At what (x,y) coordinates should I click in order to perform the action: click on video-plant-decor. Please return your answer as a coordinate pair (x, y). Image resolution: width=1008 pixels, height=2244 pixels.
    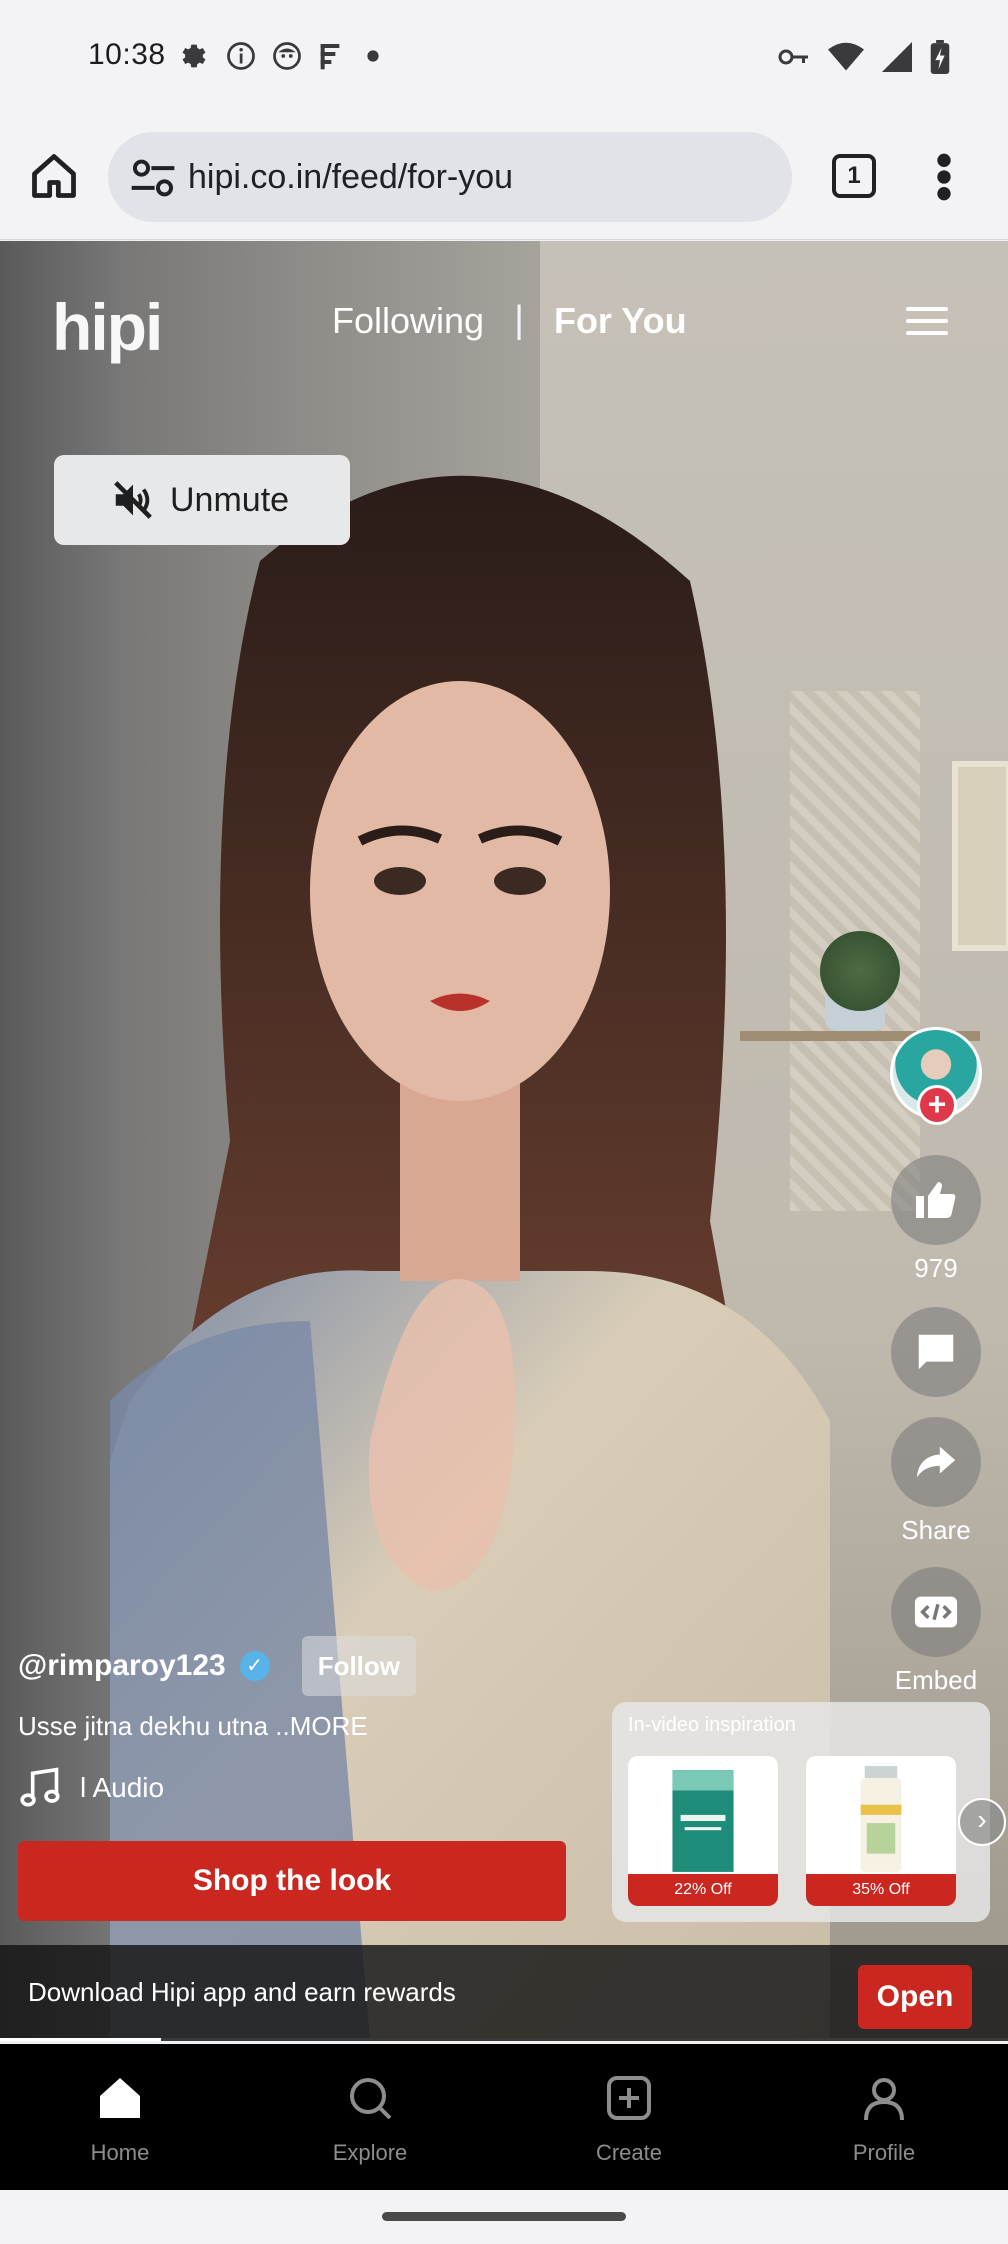
    Looking at the image, I should click on (860, 971).